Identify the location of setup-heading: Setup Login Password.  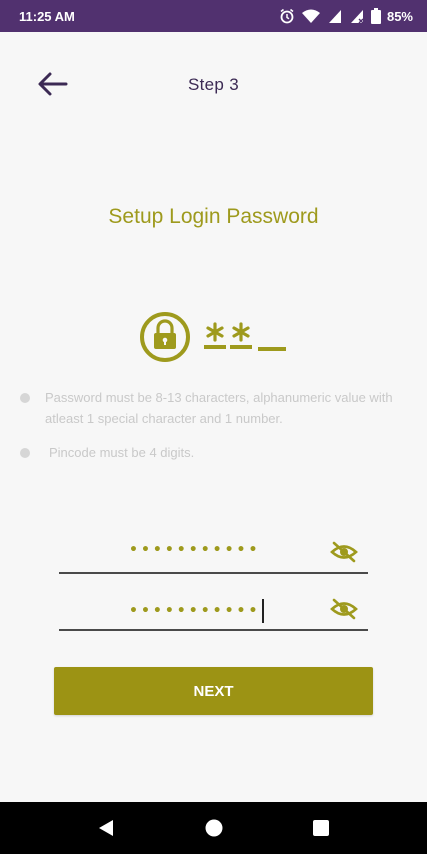
(213, 216).